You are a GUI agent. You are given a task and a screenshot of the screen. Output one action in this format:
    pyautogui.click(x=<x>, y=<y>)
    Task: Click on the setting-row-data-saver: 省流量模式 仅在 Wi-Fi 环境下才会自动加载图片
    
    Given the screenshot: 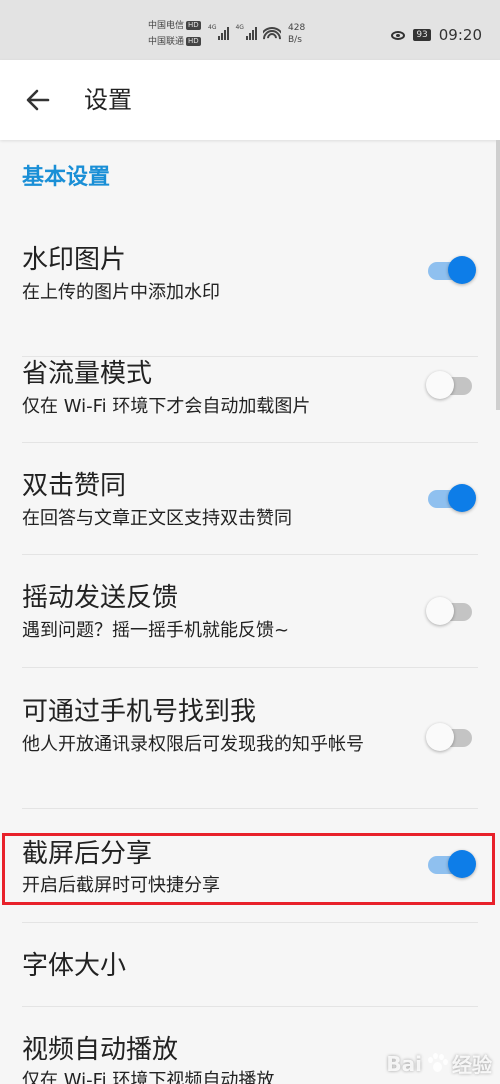 What is the action you would take?
    pyautogui.click(x=250, y=411)
    